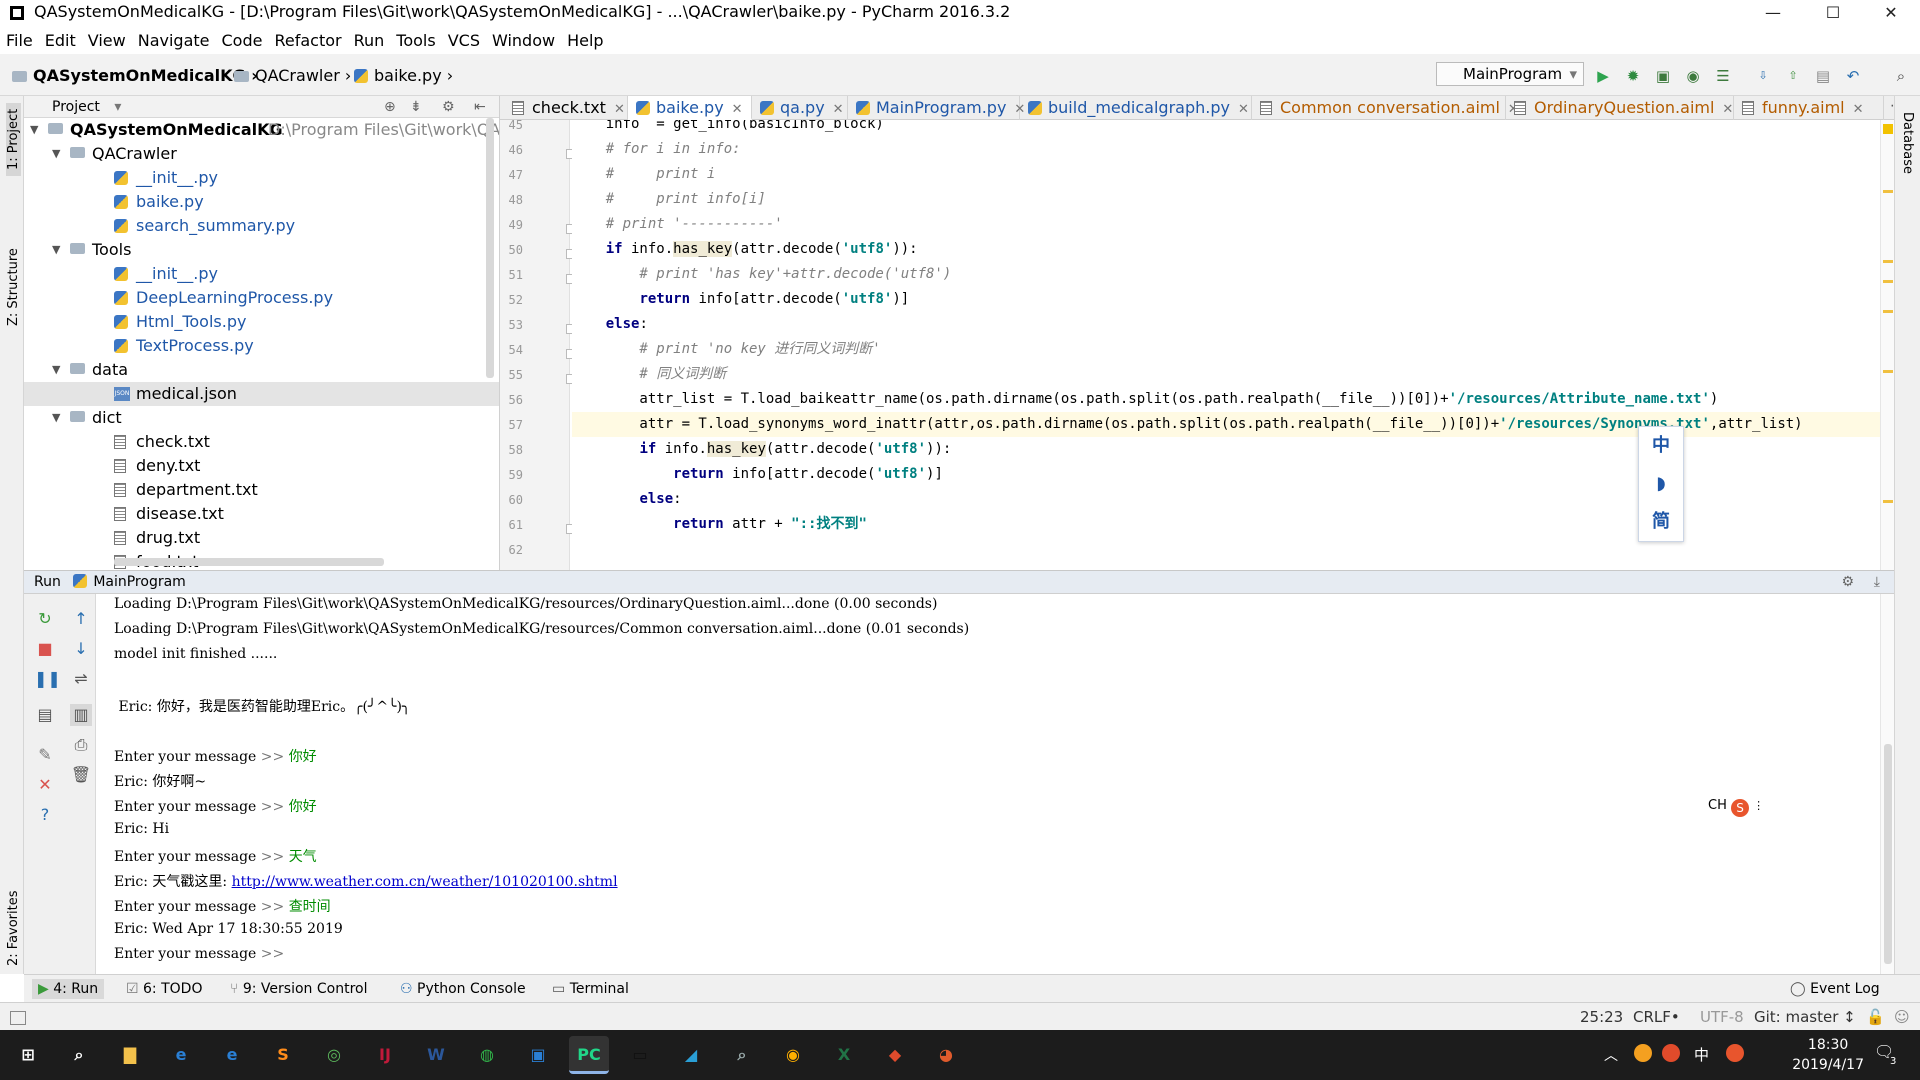 The height and width of the screenshot is (1080, 1920). I want to click on code-line, so click(1227, 549).